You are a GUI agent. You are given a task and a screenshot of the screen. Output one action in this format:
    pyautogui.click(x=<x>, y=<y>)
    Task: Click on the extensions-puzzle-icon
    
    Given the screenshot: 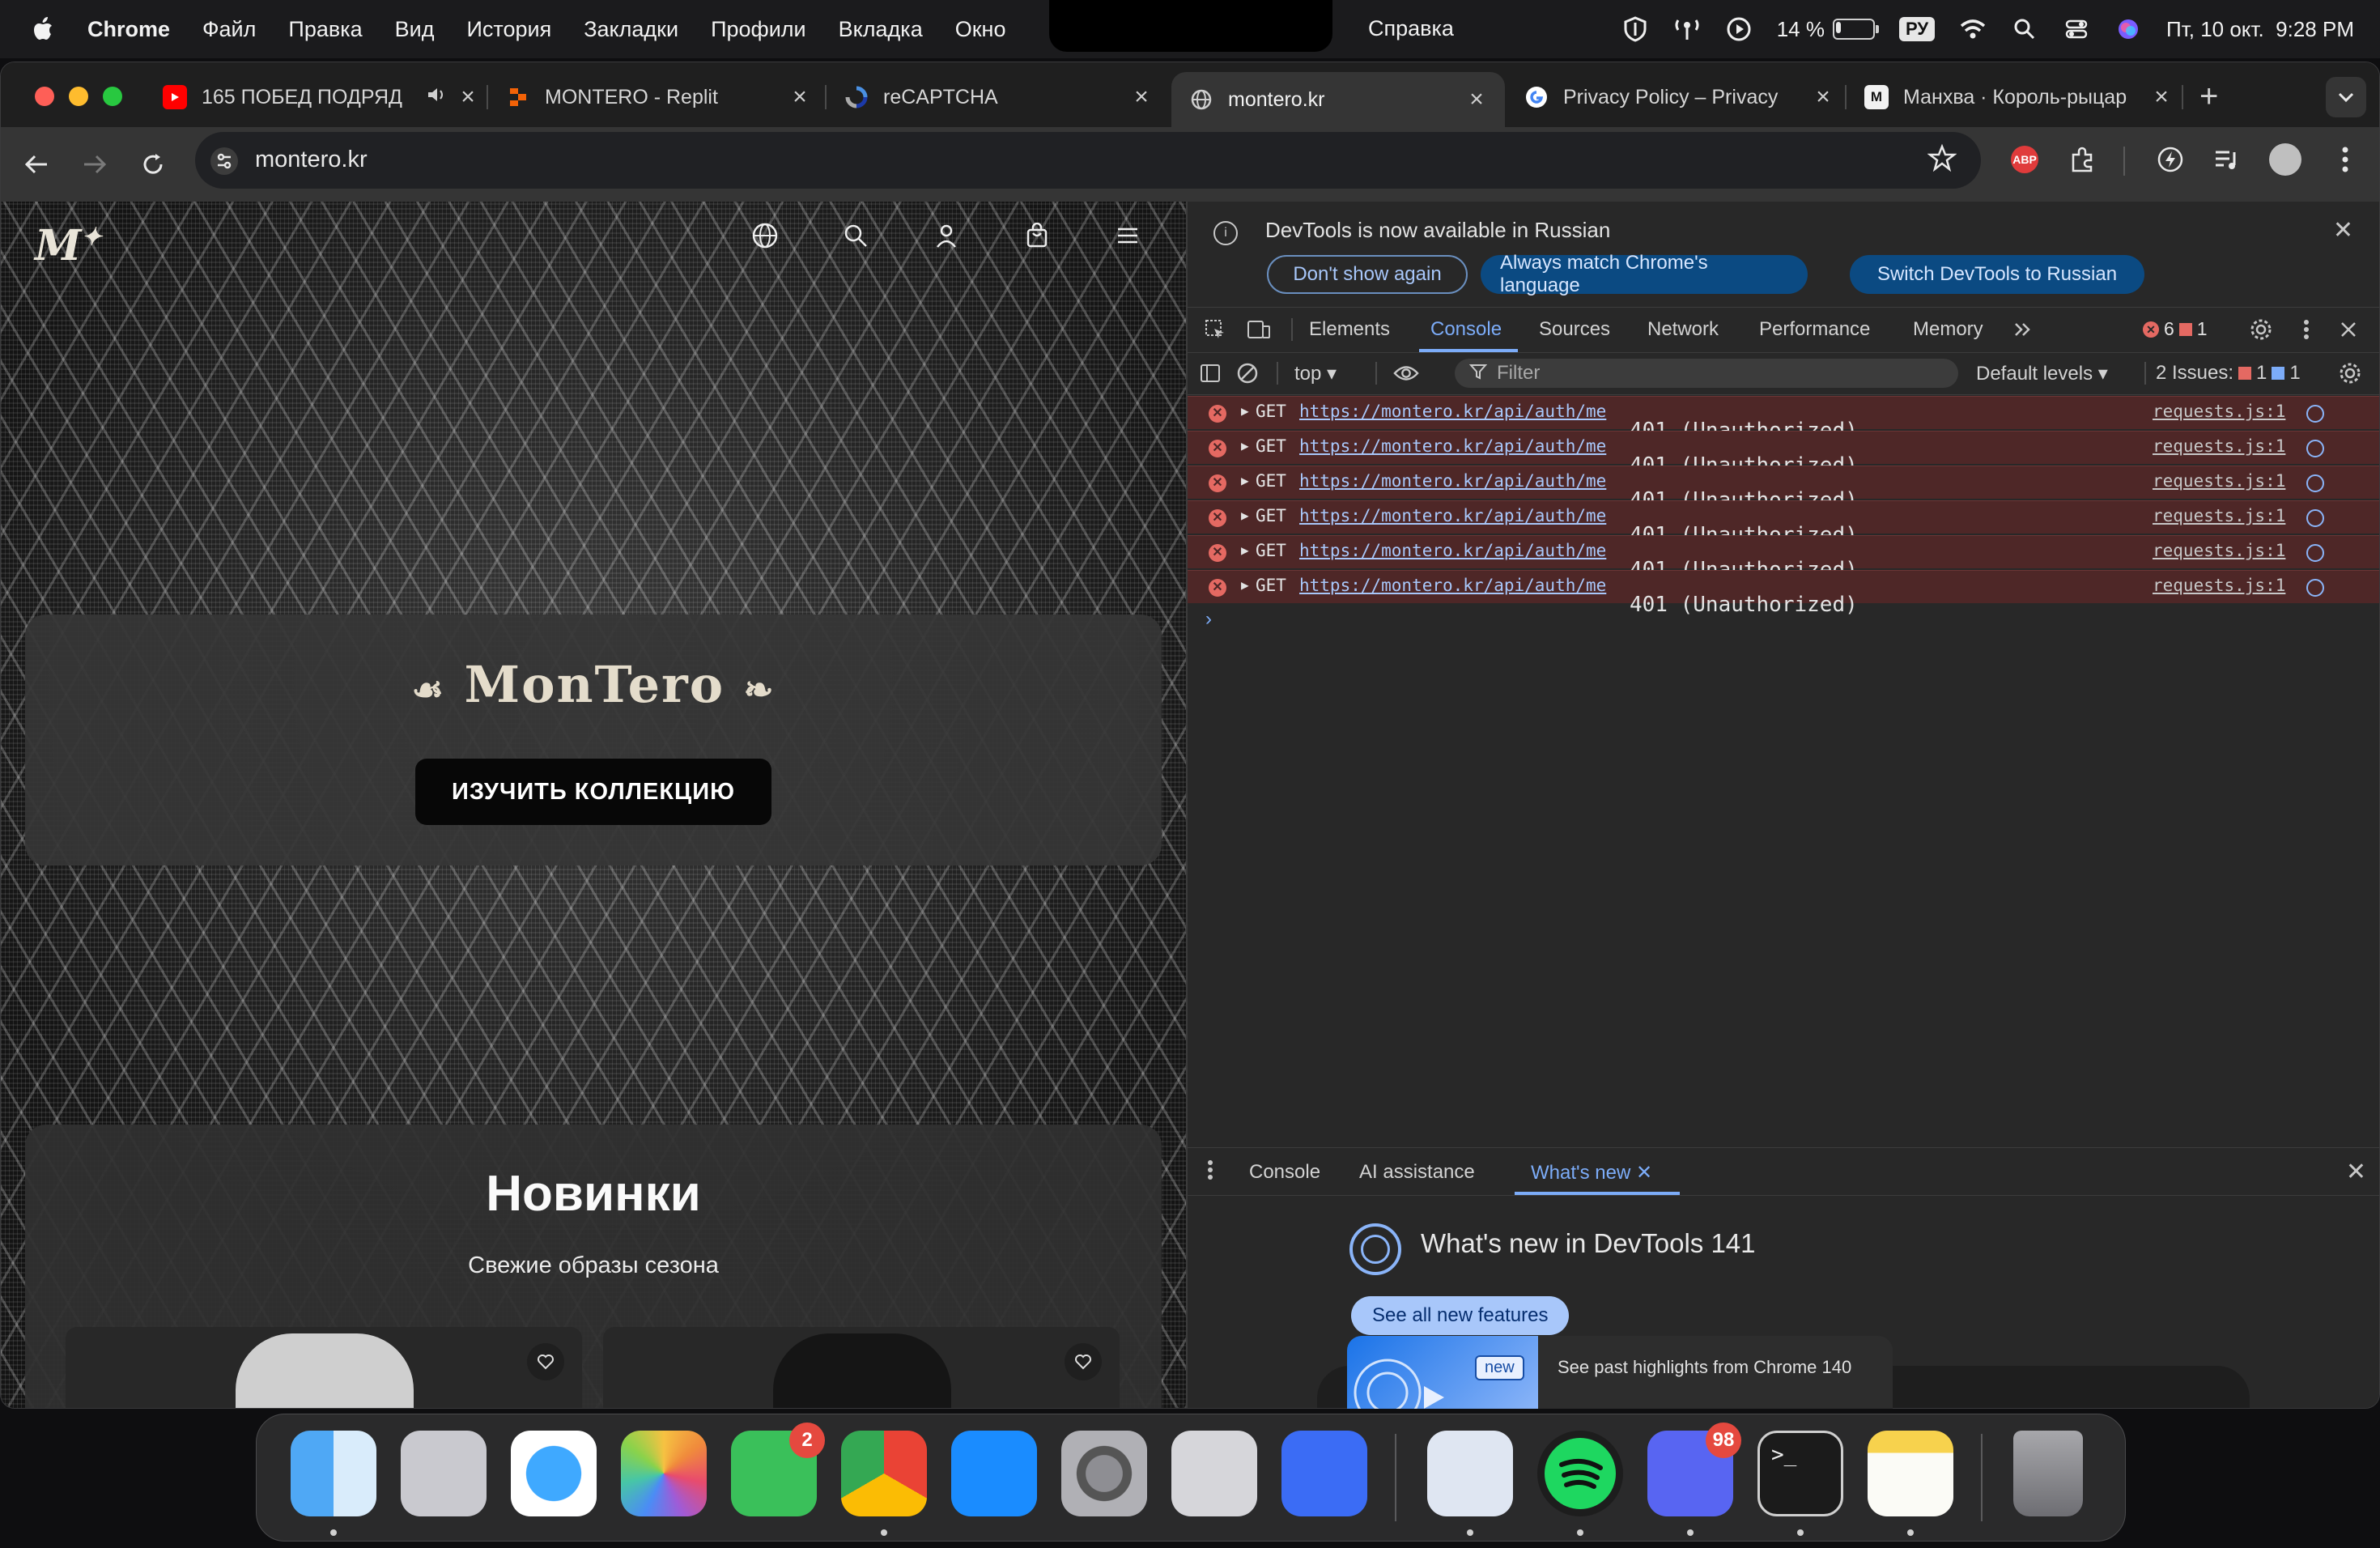 What is the action you would take?
    pyautogui.click(x=2083, y=159)
    